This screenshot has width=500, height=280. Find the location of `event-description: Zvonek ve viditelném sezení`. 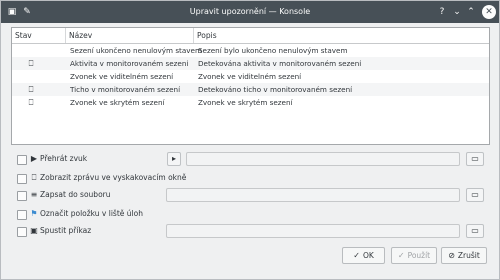

event-description: Zvonek ve viditelném sezení is located at coordinates (250, 76).